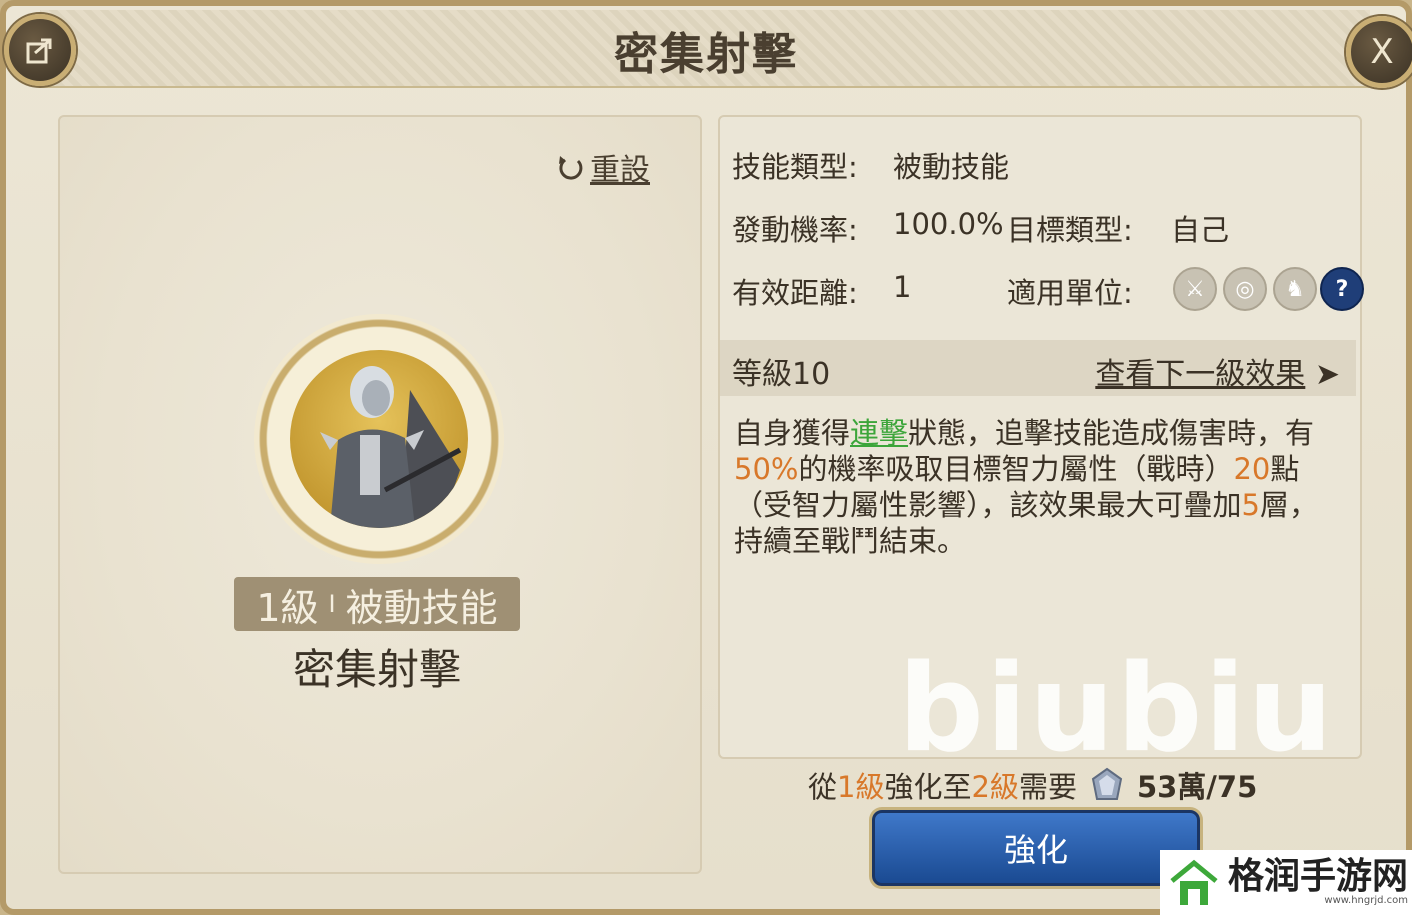  I want to click on arrow-right-icon: ➤, so click(1327, 374).